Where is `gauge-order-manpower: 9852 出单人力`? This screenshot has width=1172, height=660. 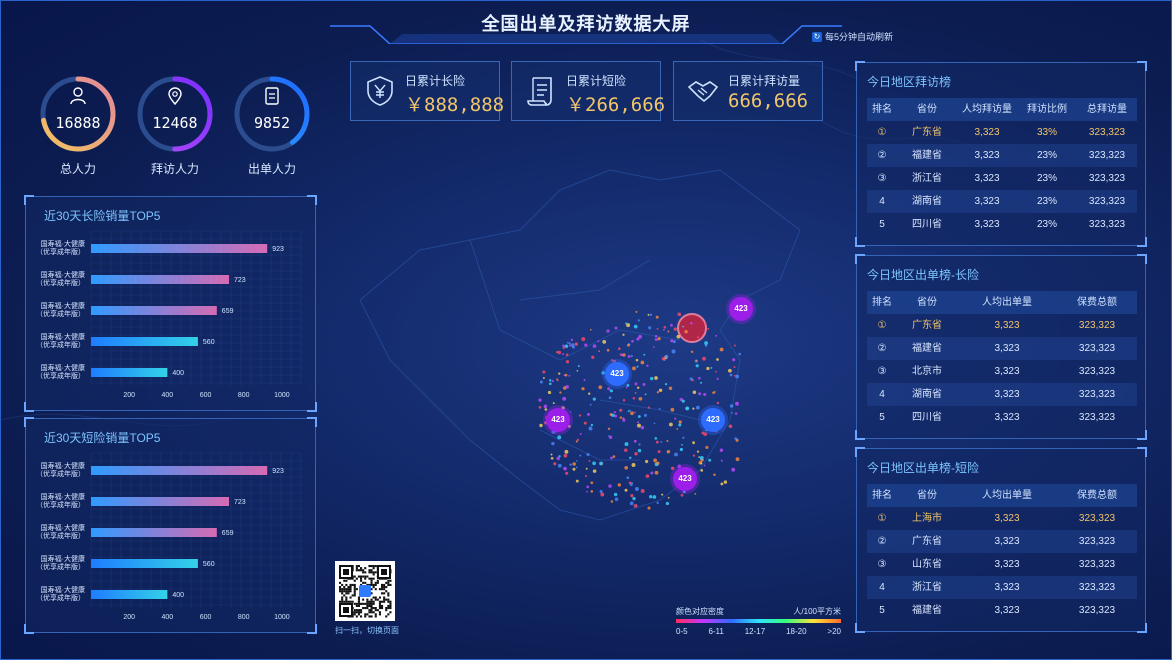 gauge-order-manpower: 9852 出单人力 is located at coordinates (272, 125).